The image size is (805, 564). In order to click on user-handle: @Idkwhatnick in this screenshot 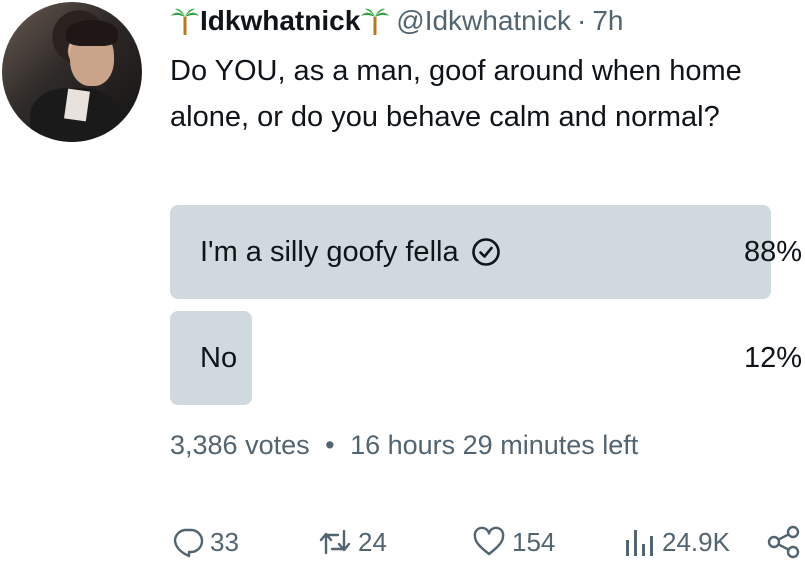, I will do `click(483, 21)`.